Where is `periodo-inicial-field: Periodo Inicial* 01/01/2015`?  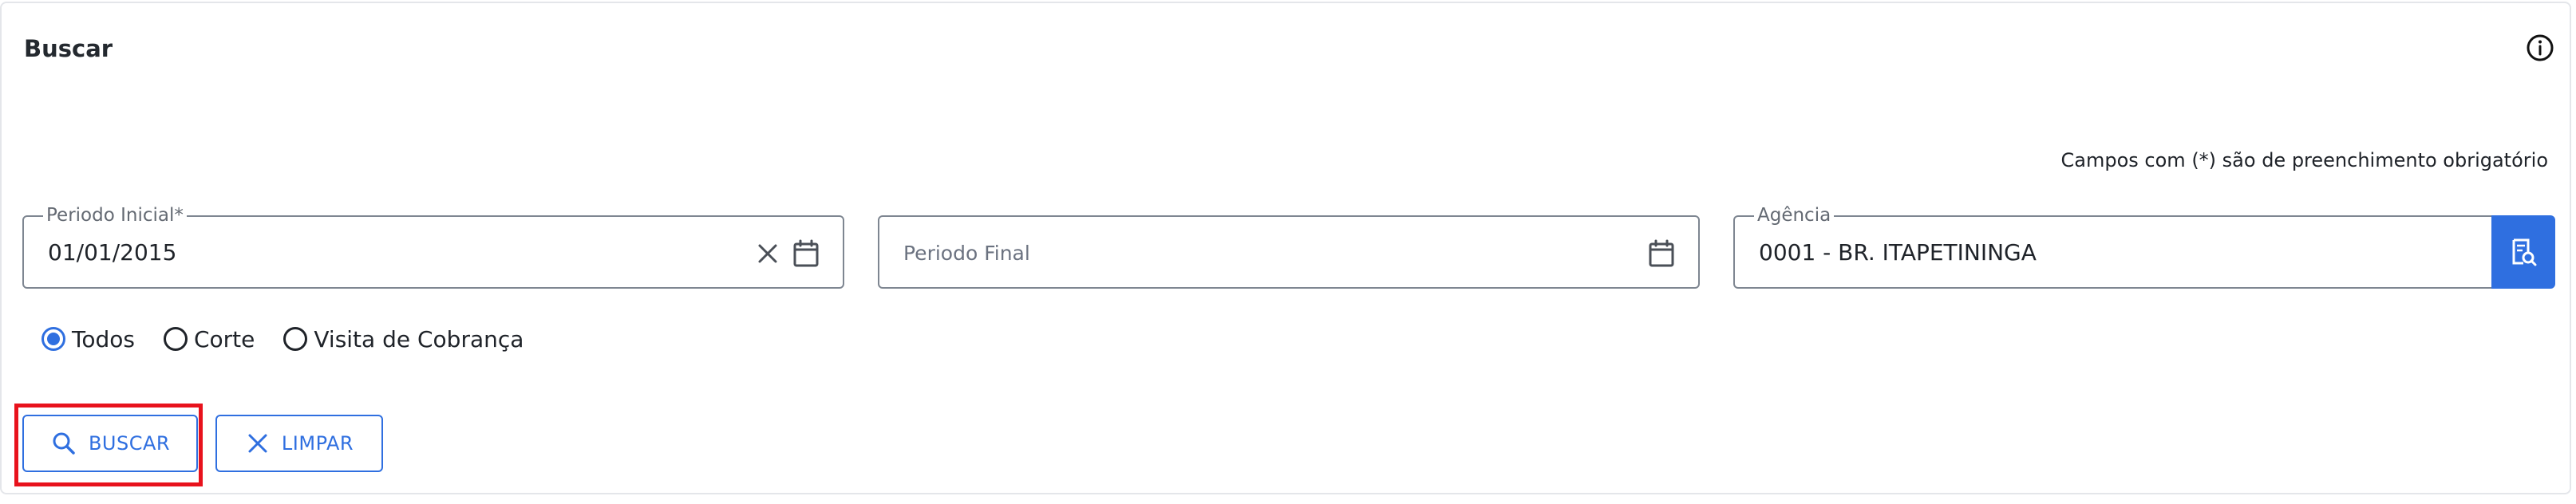
periodo-inicial-field: Periodo Inicial* 01/01/2015 is located at coordinates (433, 246).